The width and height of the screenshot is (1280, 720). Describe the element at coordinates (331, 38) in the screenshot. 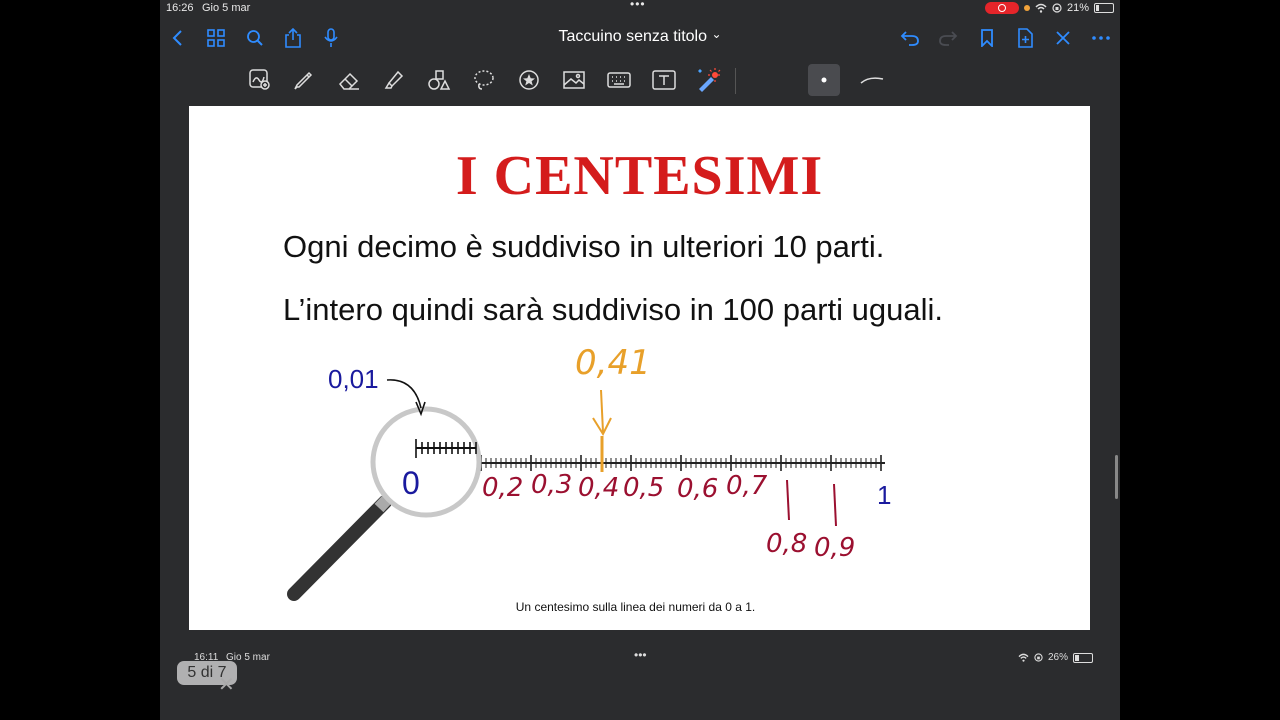

I see `mic-icon` at that location.